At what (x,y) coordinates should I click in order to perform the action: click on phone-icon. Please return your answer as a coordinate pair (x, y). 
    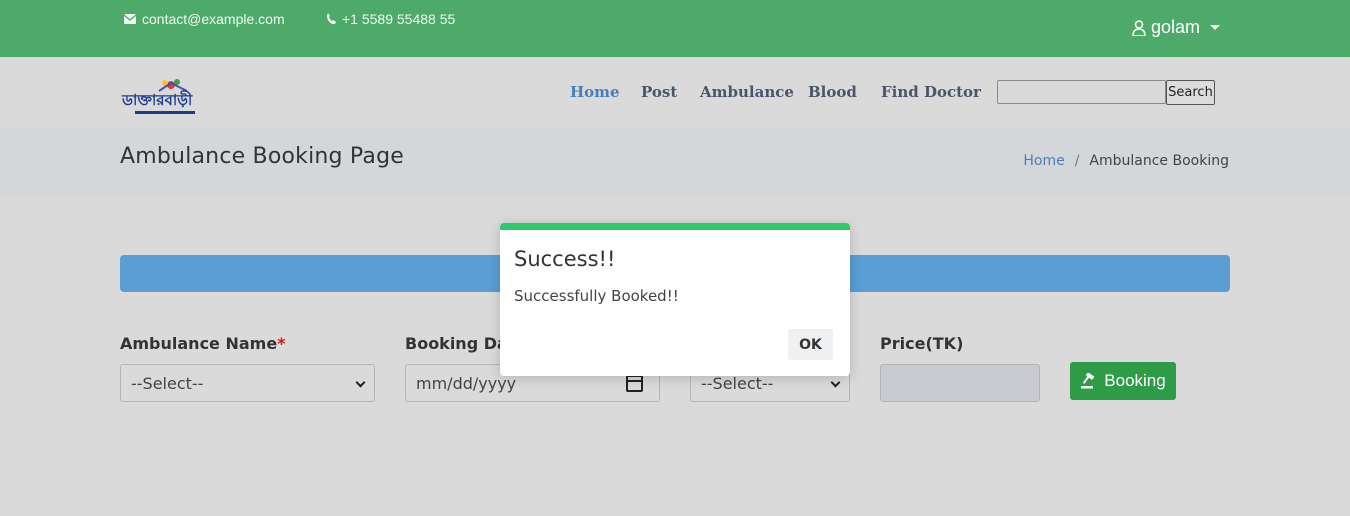
    Looking at the image, I should click on (331, 19).